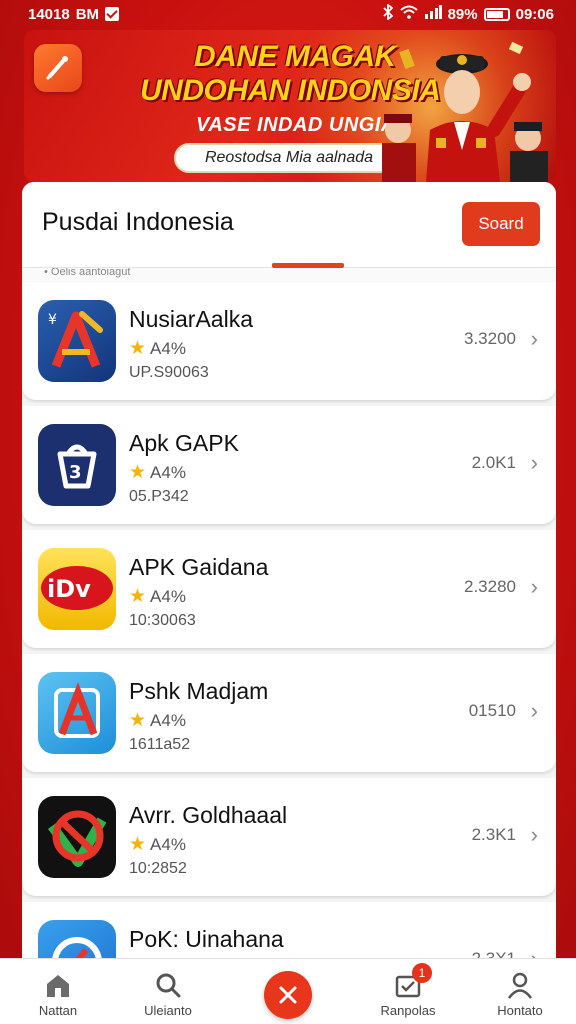 This screenshot has width=576, height=1024. I want to click on nav-updates: 1 Ranpolas, so click(408, 991).